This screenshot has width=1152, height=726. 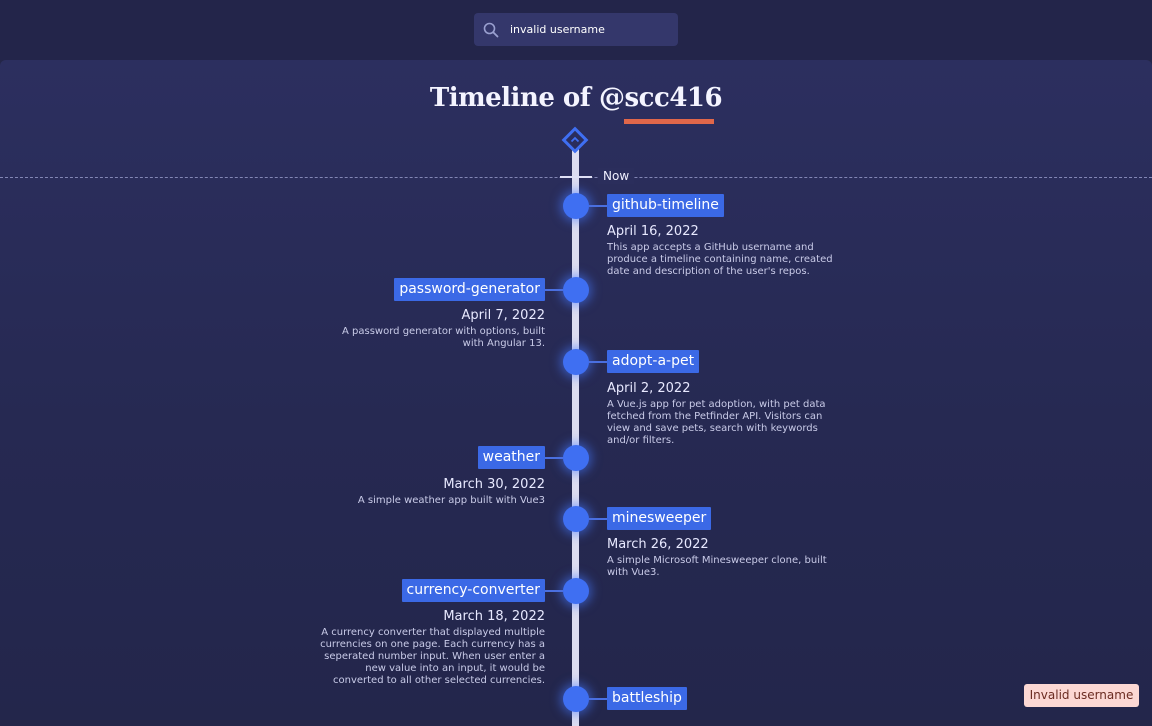 I want to click on repo-tag: weather, so click(x=511, y=457).